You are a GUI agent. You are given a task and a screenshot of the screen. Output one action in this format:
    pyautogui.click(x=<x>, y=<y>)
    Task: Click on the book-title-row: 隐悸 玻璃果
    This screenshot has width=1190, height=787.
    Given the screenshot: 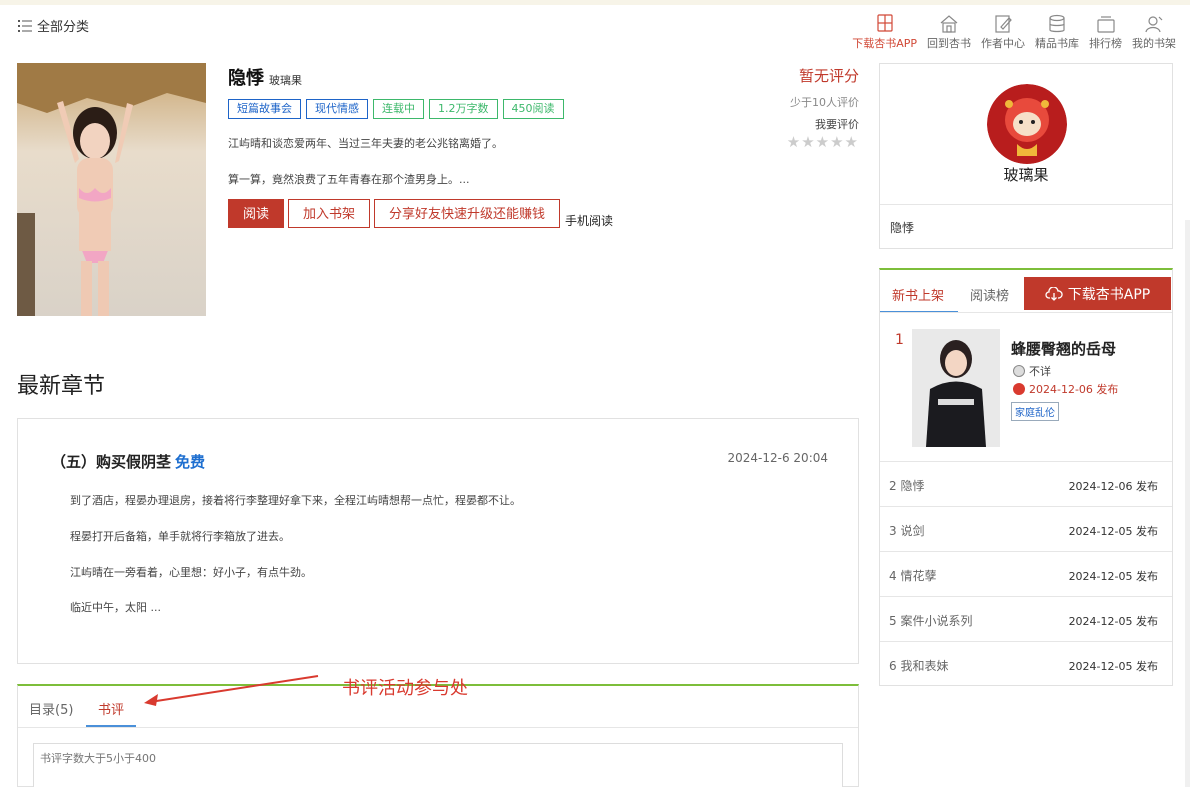 What is the action you would take?
    pyautogui.click(x=265, y=77)
    